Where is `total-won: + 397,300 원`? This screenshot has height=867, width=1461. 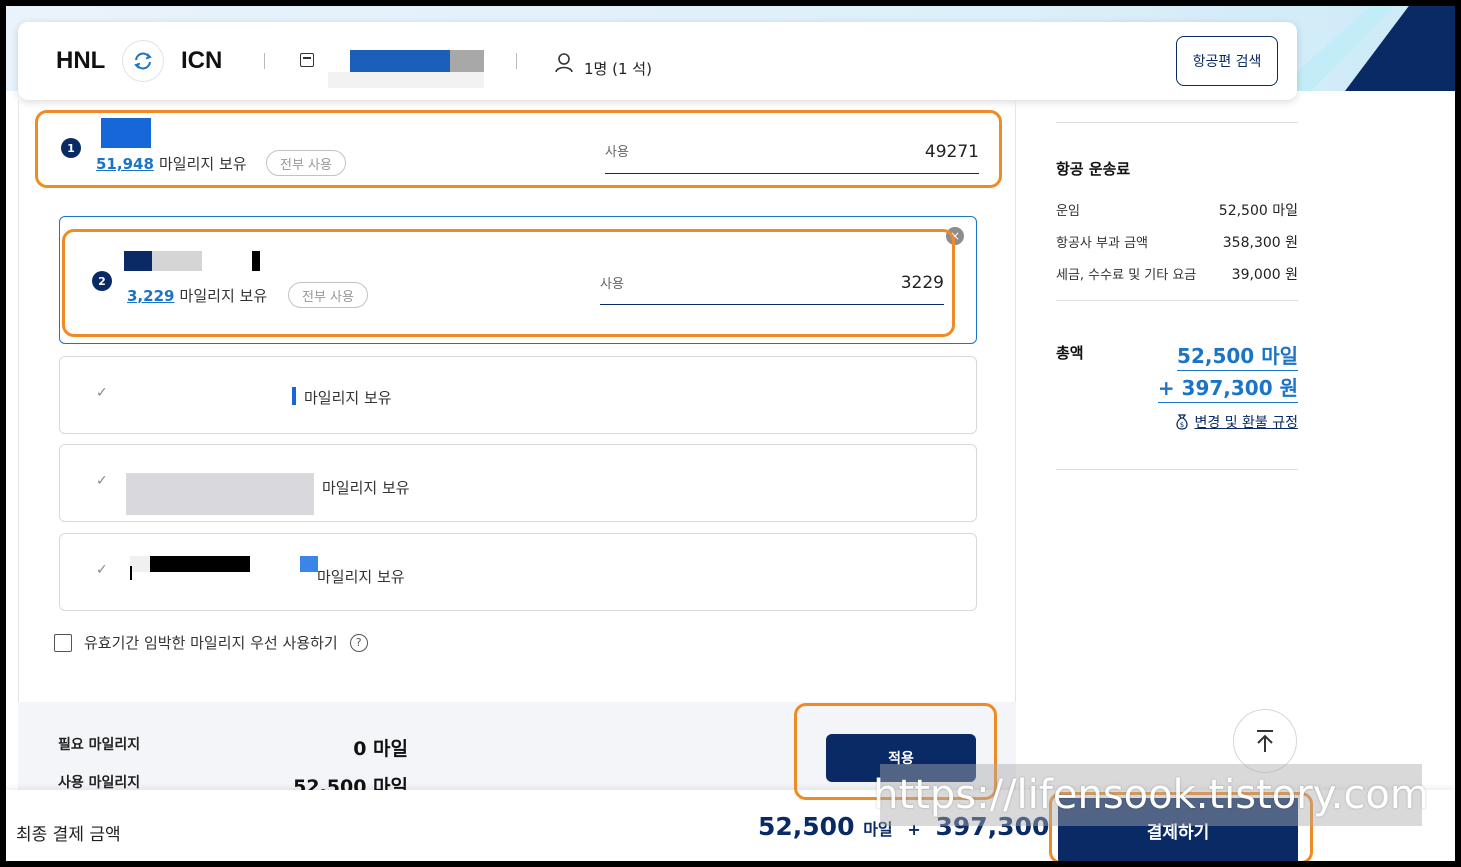 total-won: + 397,300 원 is located at coordinates (1227, 387).